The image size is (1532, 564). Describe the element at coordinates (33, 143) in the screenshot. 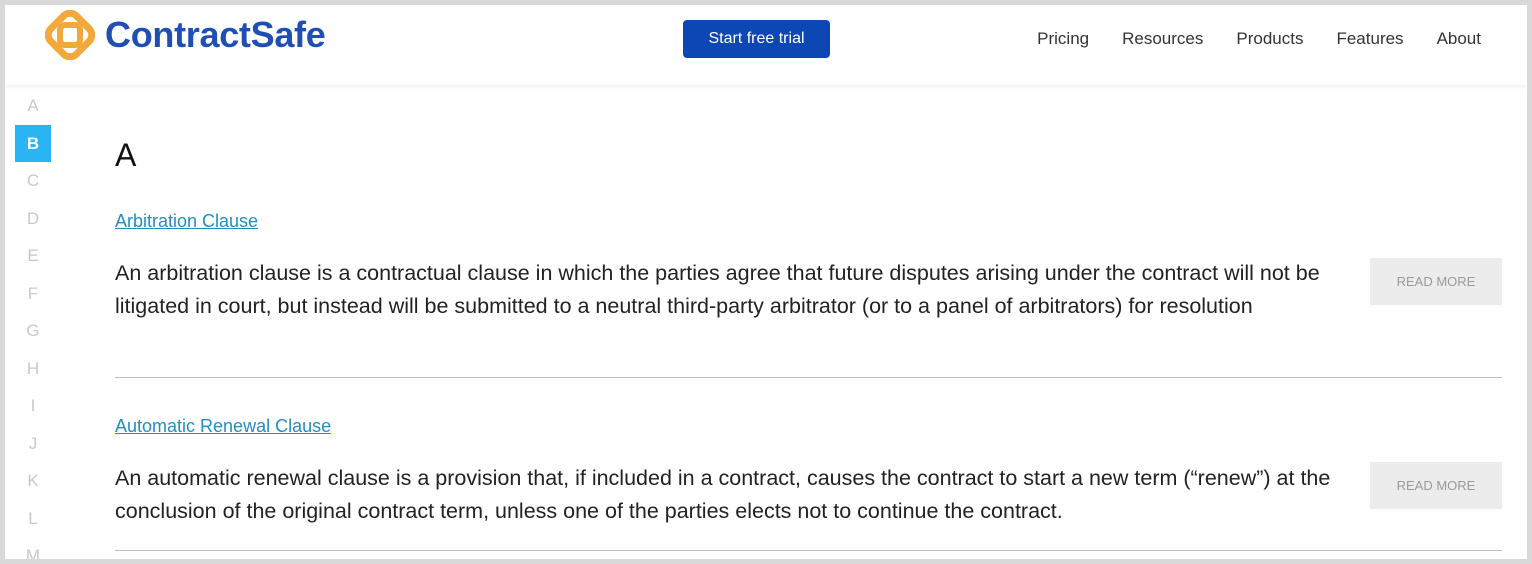

I see `alphabet-letter-b: B` at that location.